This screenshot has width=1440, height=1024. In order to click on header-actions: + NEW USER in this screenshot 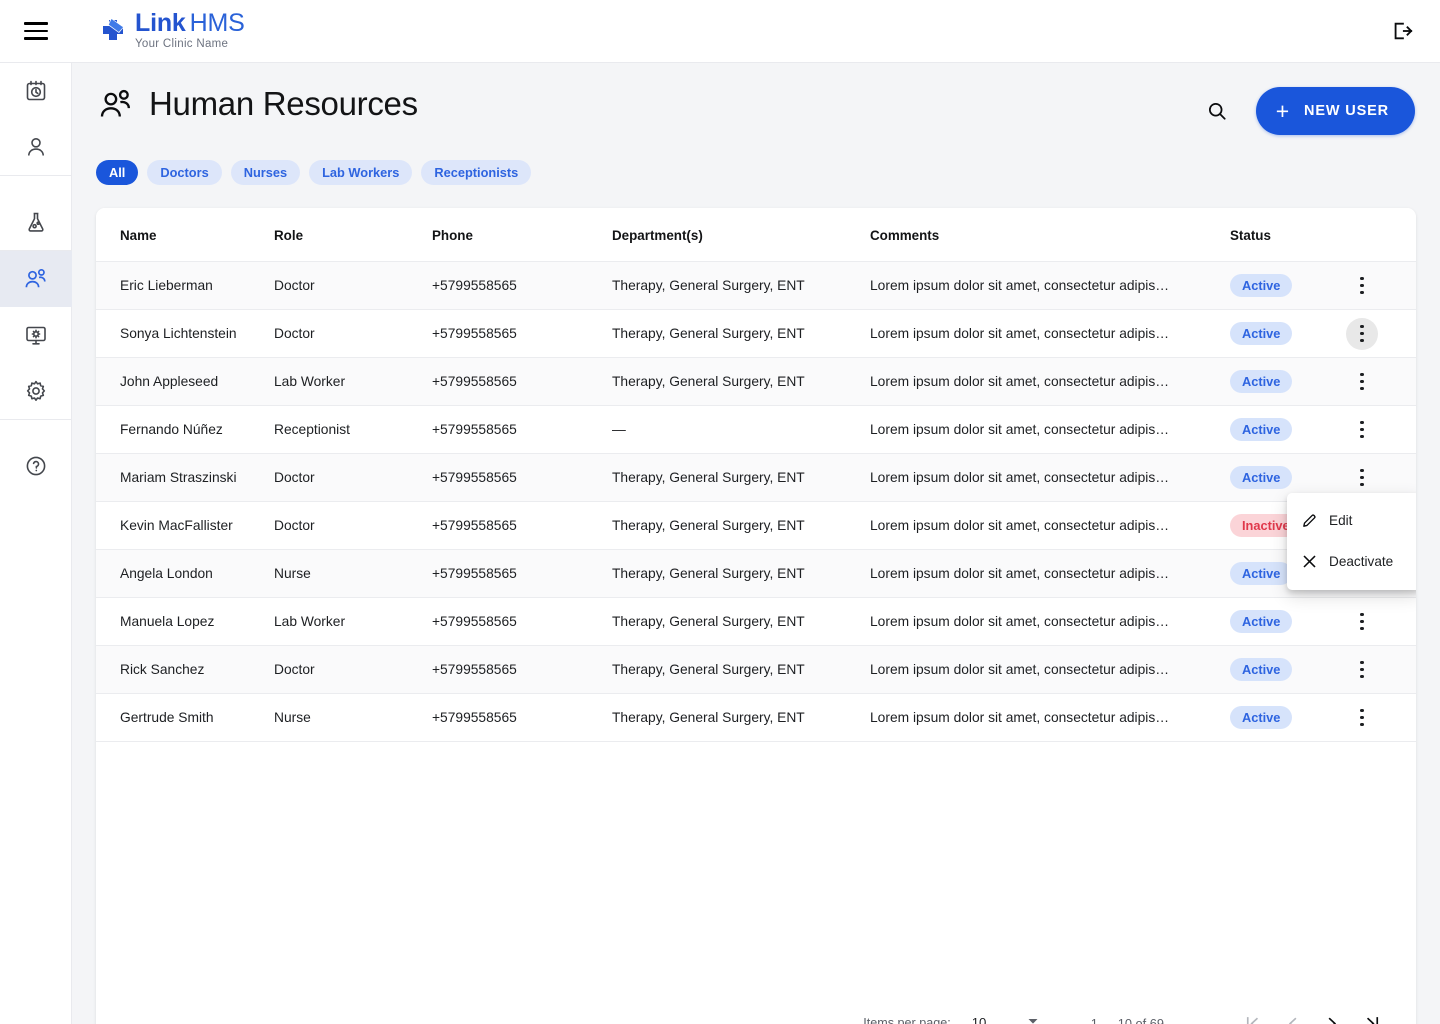, I will do `click(1307, 111)`.